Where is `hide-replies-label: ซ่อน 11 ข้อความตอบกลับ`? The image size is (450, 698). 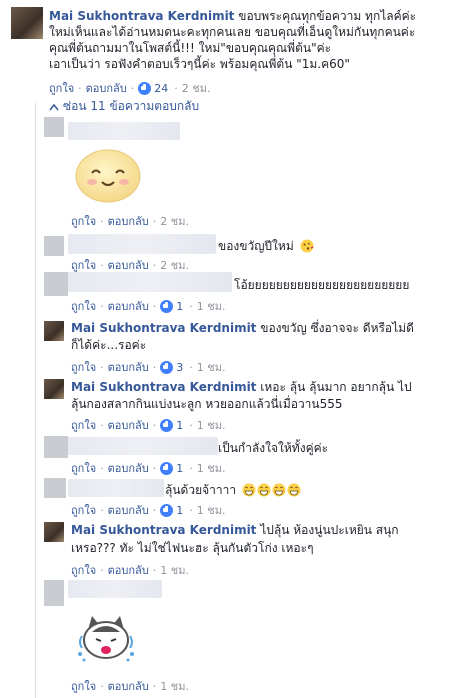 hide-replies-label: ซ่อน 11 ข้อความตอบกลับ is located at coordinates (131, 106).